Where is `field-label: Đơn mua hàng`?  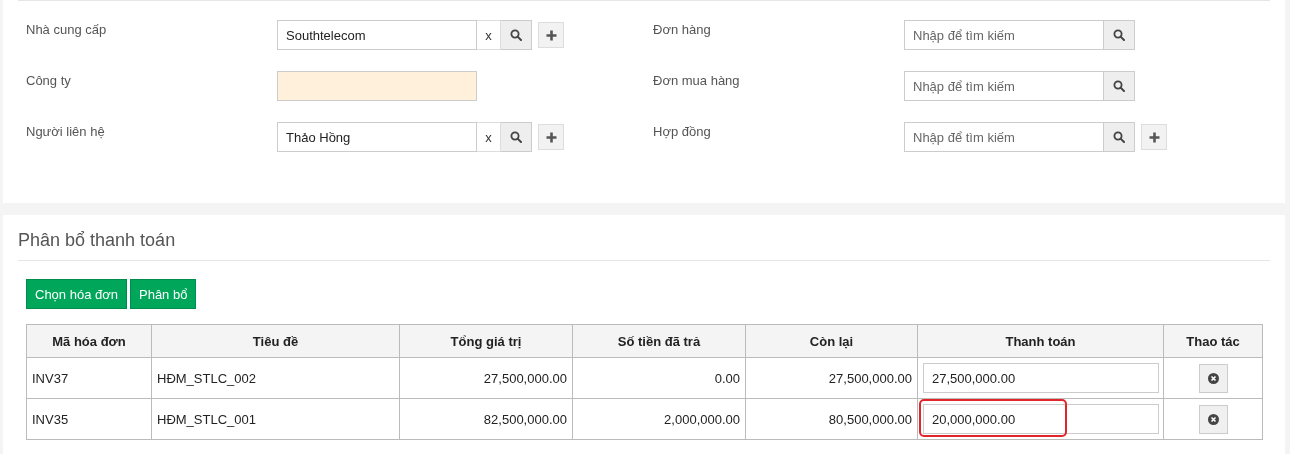 field-label: Đơn mua hàng is located at coordinates (697, 81).